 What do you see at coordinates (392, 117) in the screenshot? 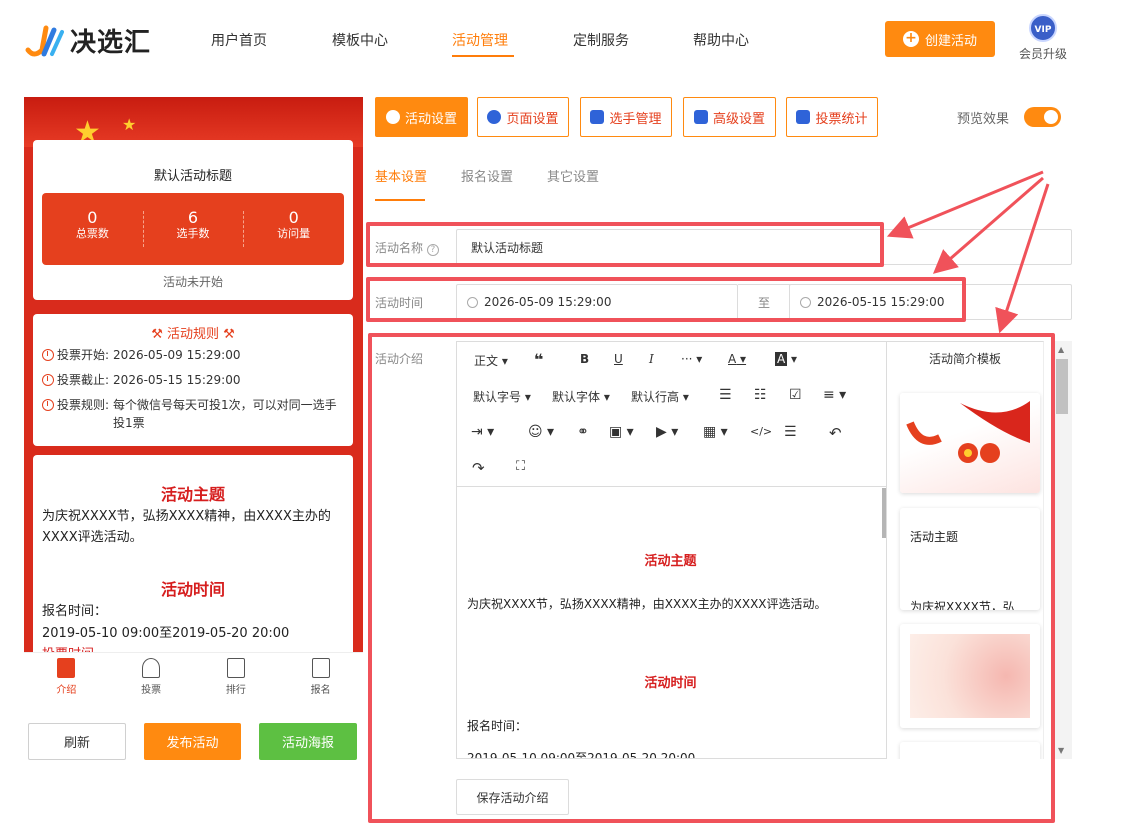
I see `star-icon` at bounding box center [392, 117].